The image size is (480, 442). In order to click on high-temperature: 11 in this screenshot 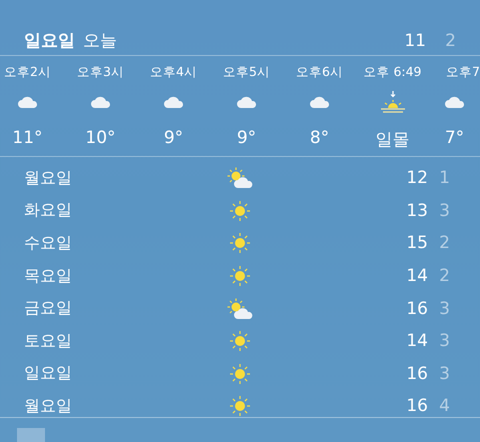, I will do `click(414, 40)`.